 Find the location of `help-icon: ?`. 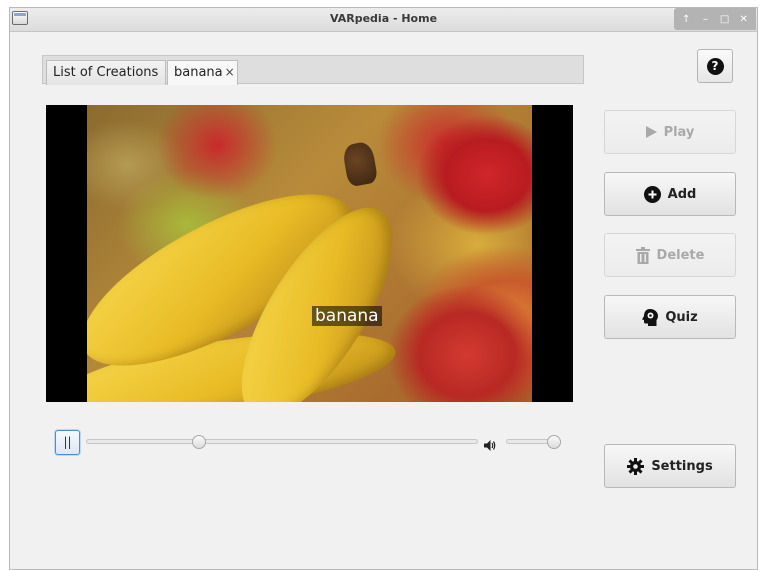

help-icon: ? is located at coordinates (715, 66).